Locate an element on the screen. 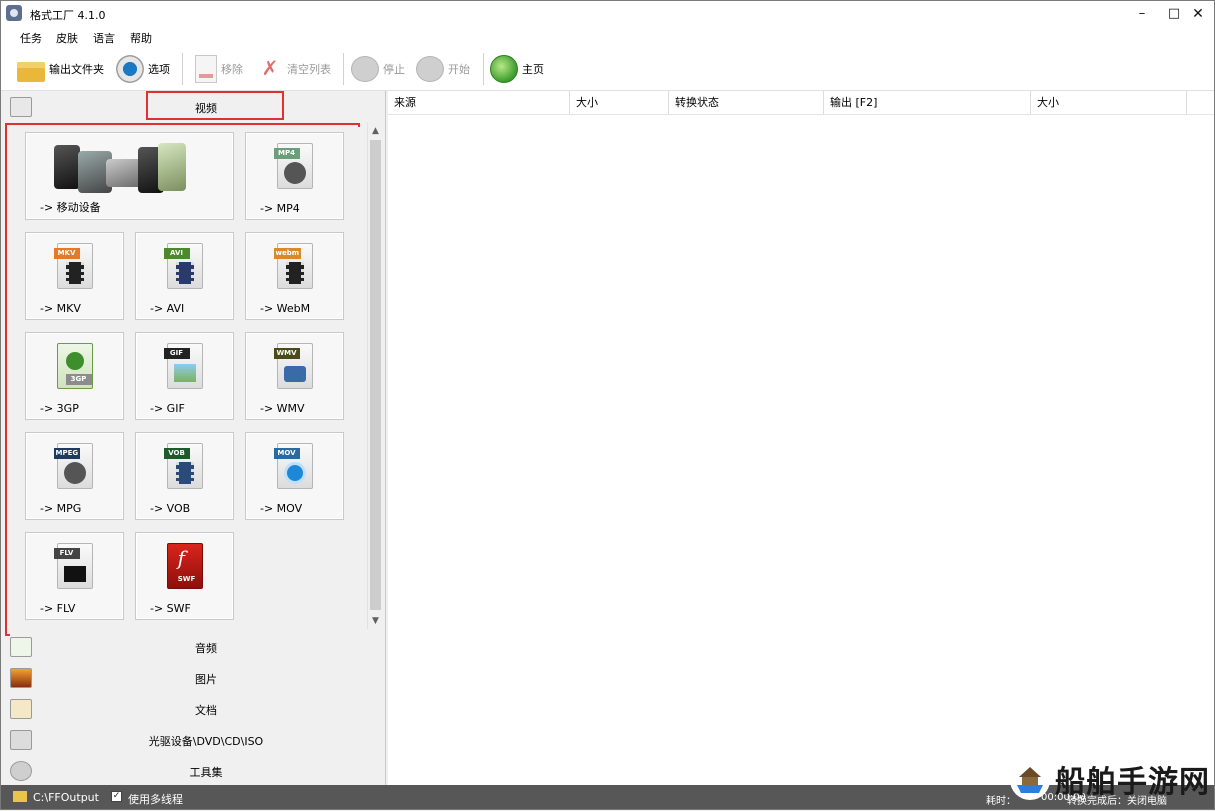  folder-icon is located at coordinates (20, 796).